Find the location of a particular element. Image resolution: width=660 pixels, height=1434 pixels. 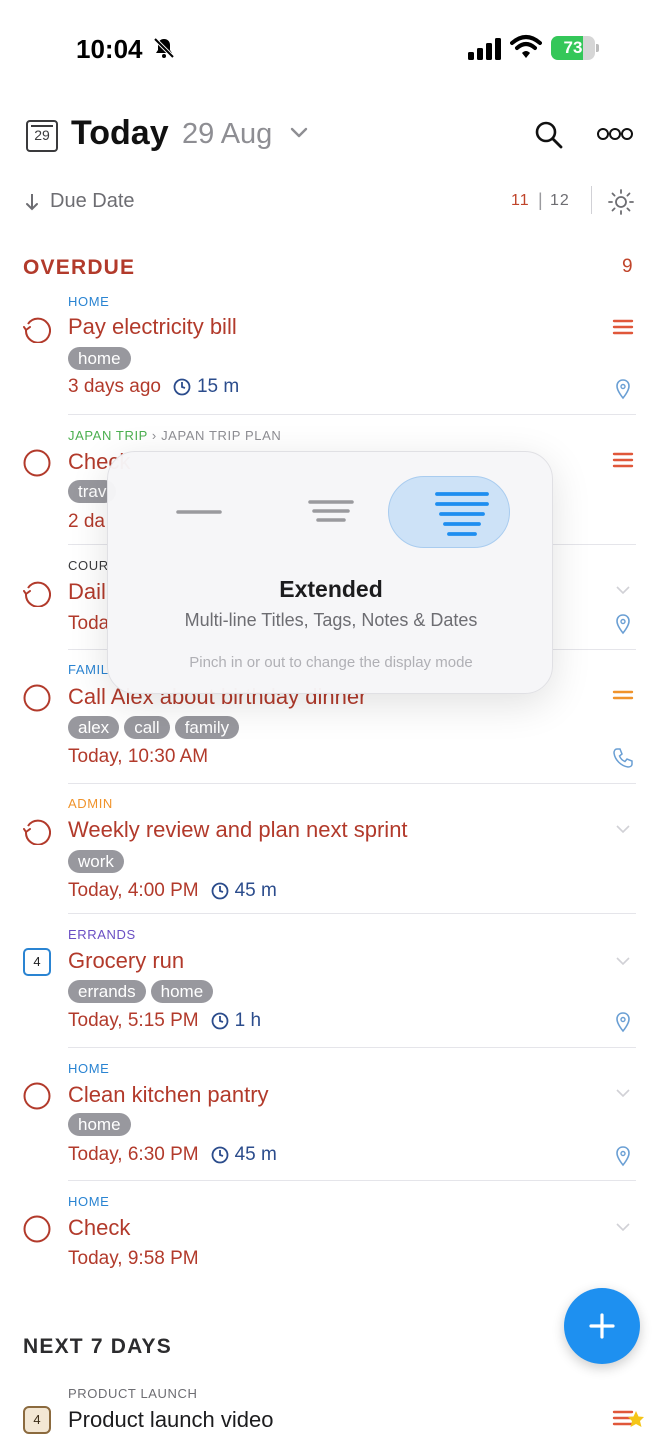

section-title-overdue: OVERDUE is located at coordinates (79, 267).